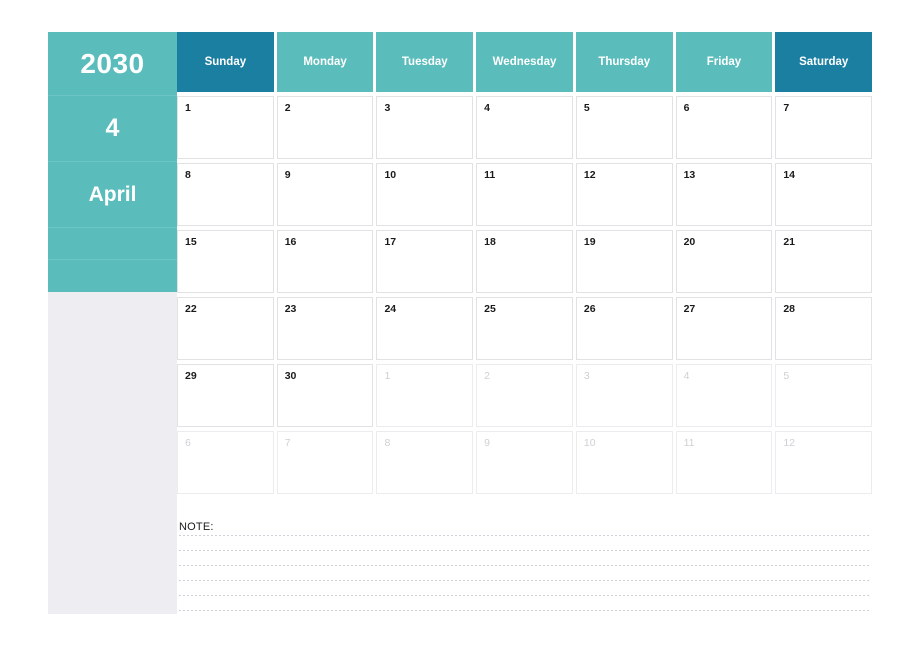 The width and height of the screenshot is (920, 651). What do you see at coordinates (824, 261) in the screenshot?
I see `day-cell: 21` at bounding box center [824, 261].